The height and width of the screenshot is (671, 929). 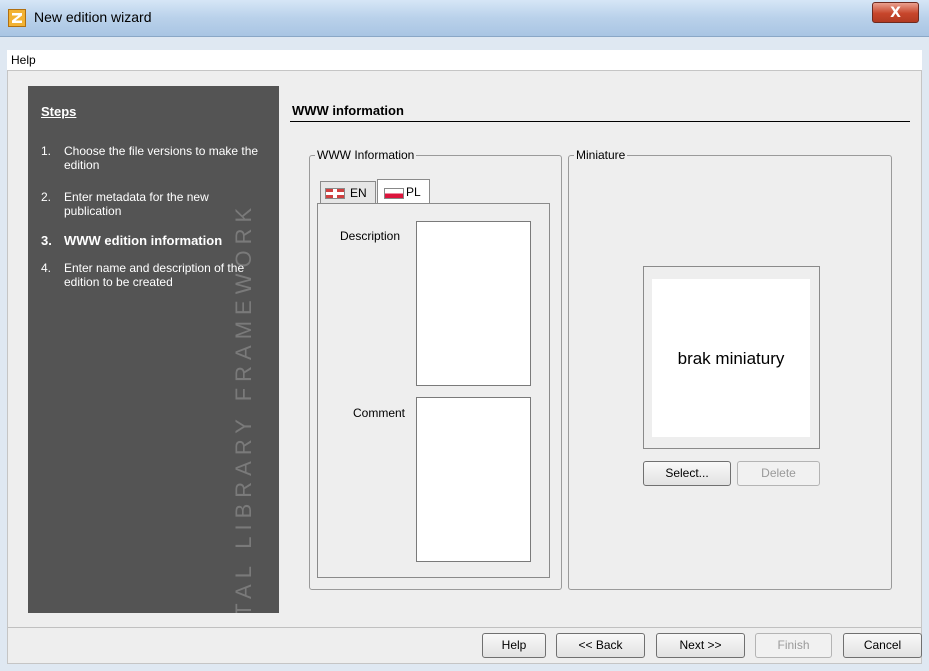 What do you see at coordinates (23, 60) in the screenshot?
I see `menu-help: Help` at bounding box center [23, 60].